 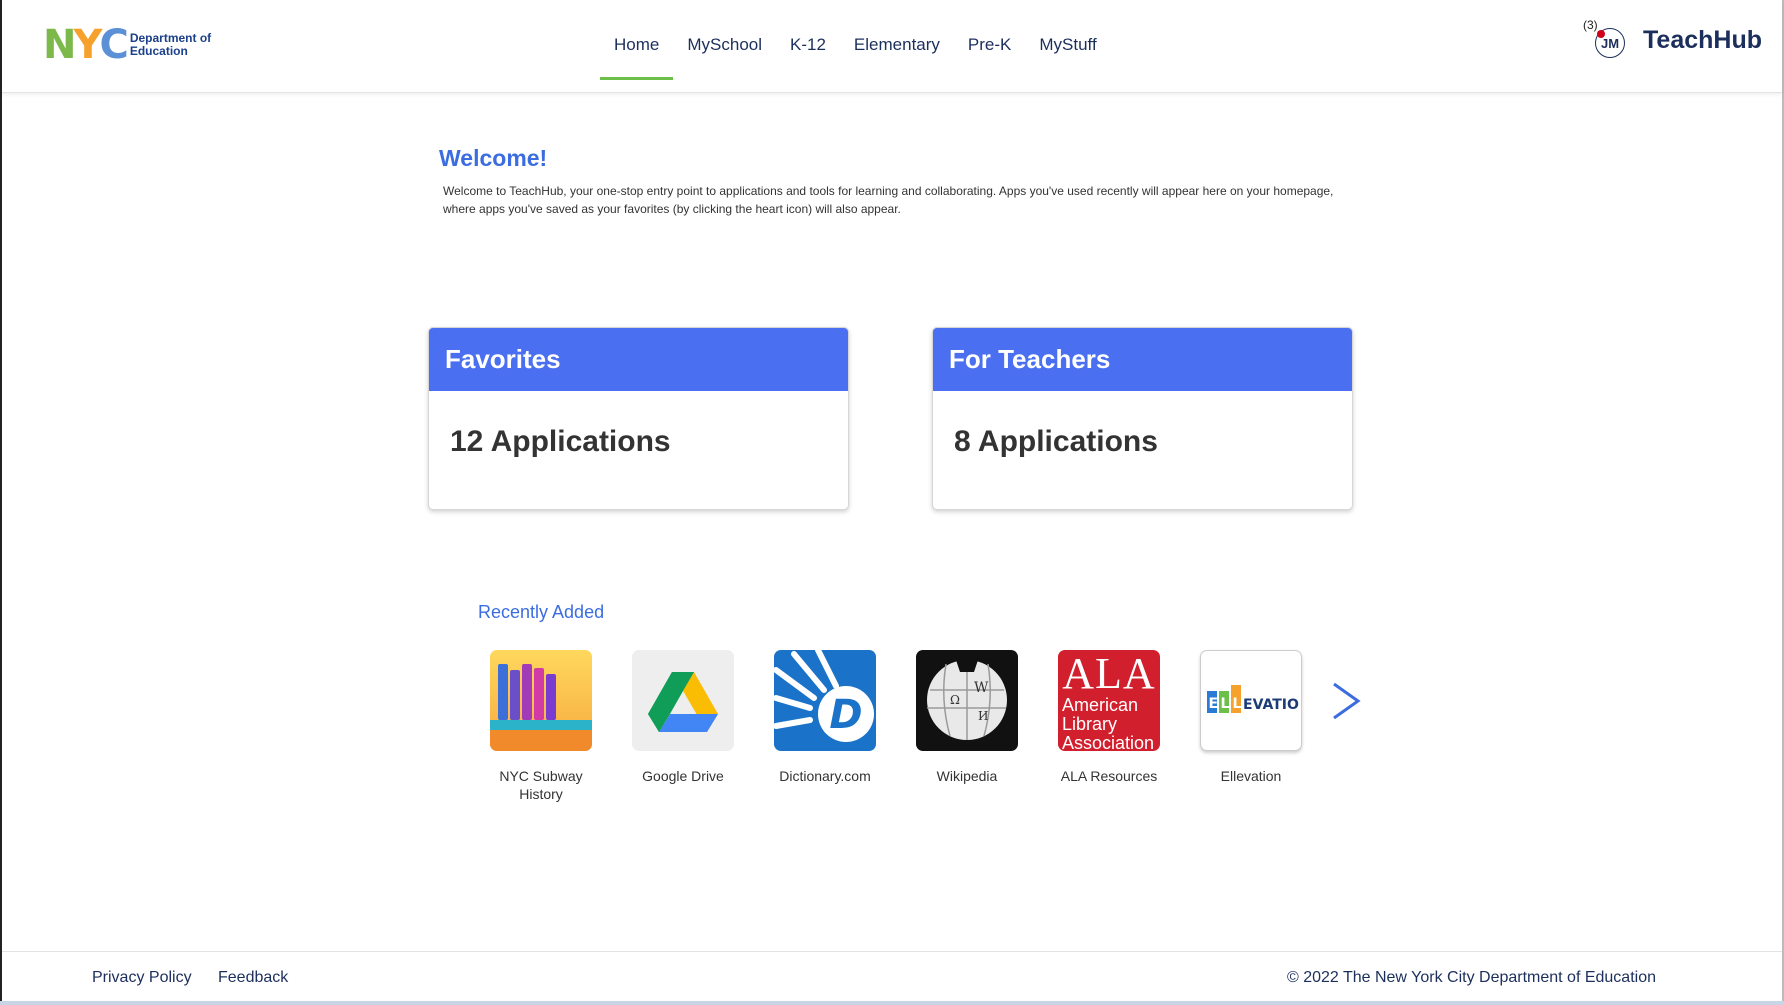 I want to click on app-google-drive: Google Drive, so click(x=683, y=726).